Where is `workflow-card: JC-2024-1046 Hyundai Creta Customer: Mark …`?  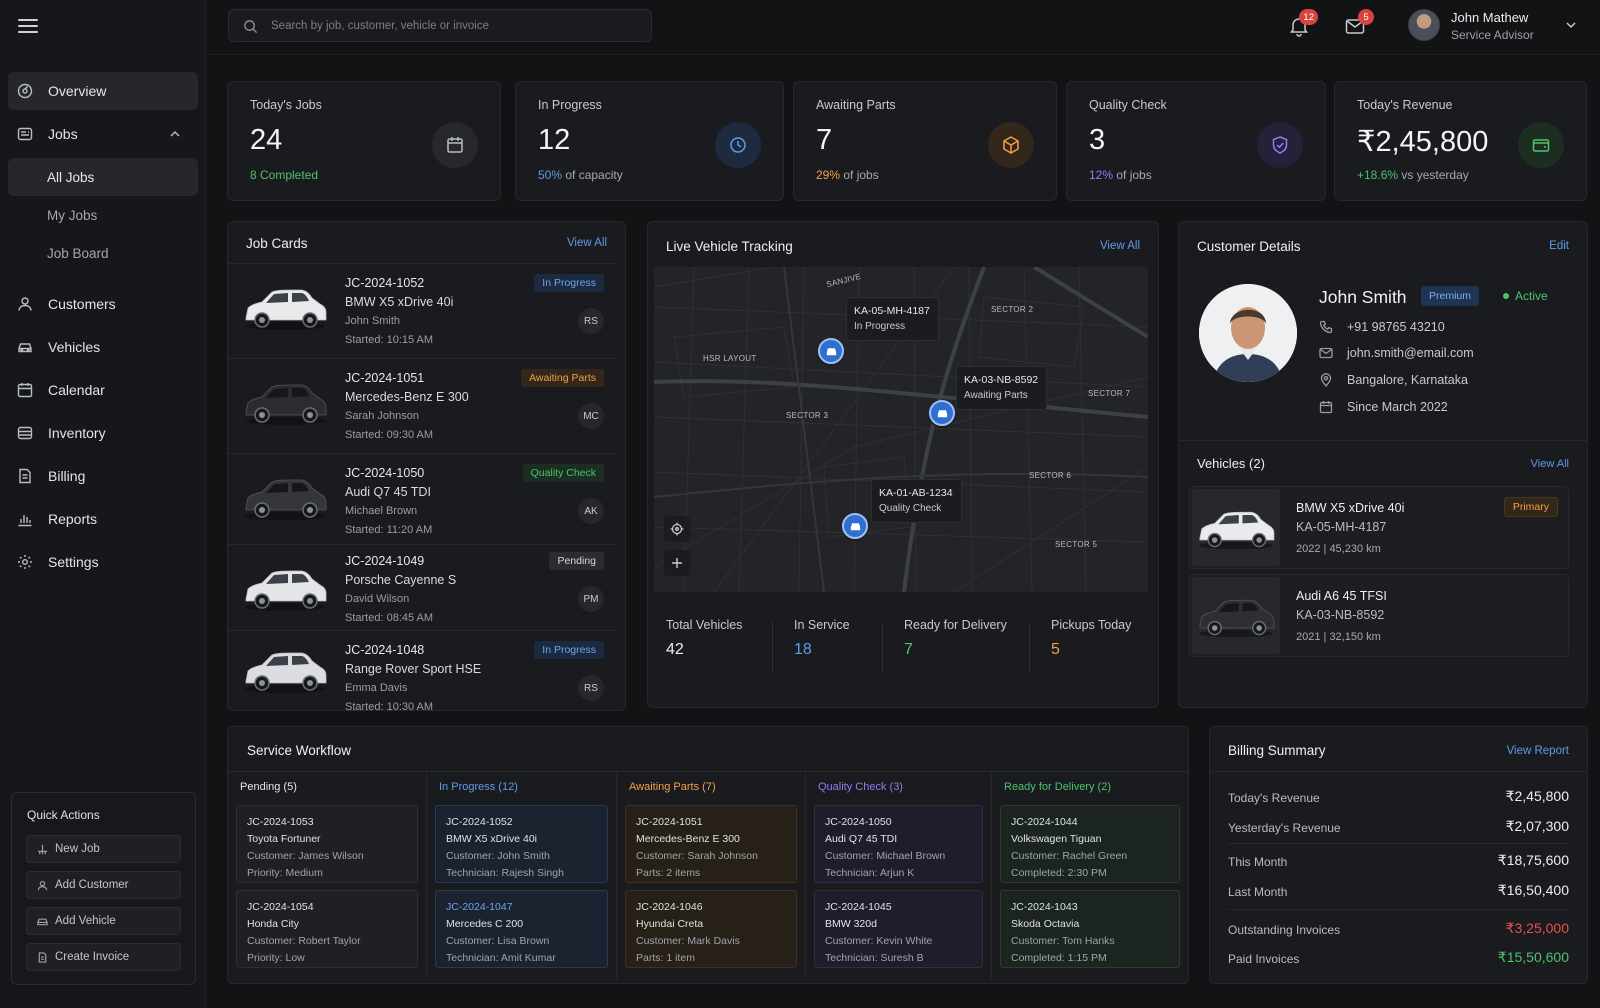
workflow-card: JC-2024-1046 Hyundai Creta Customer: Mark … is located at coordinates (711, 929).